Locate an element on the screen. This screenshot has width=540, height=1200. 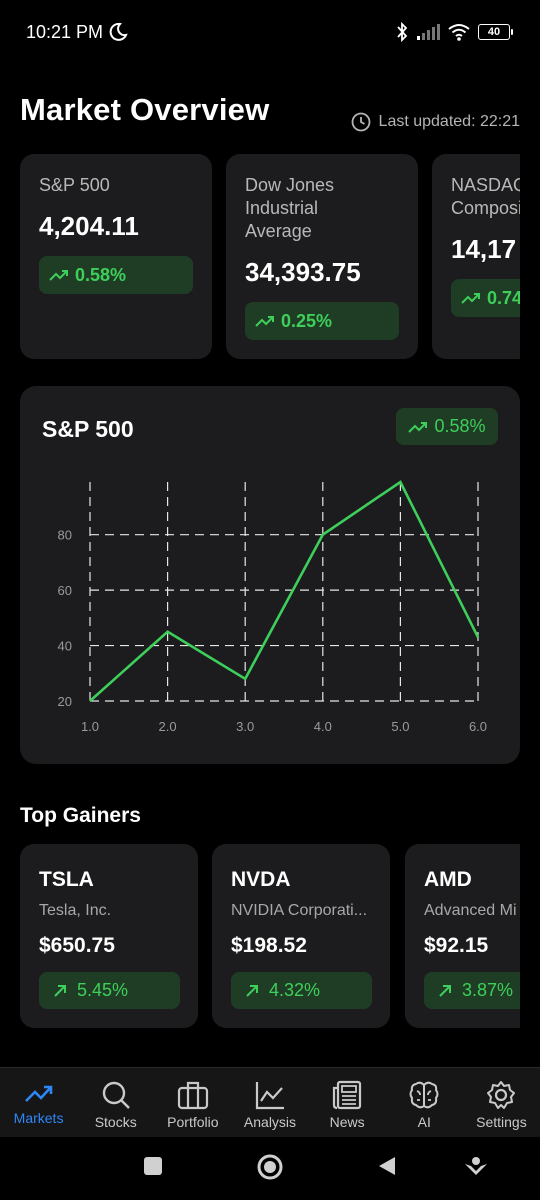
y-tick-label: 60 is located at coordinates (65, 590).